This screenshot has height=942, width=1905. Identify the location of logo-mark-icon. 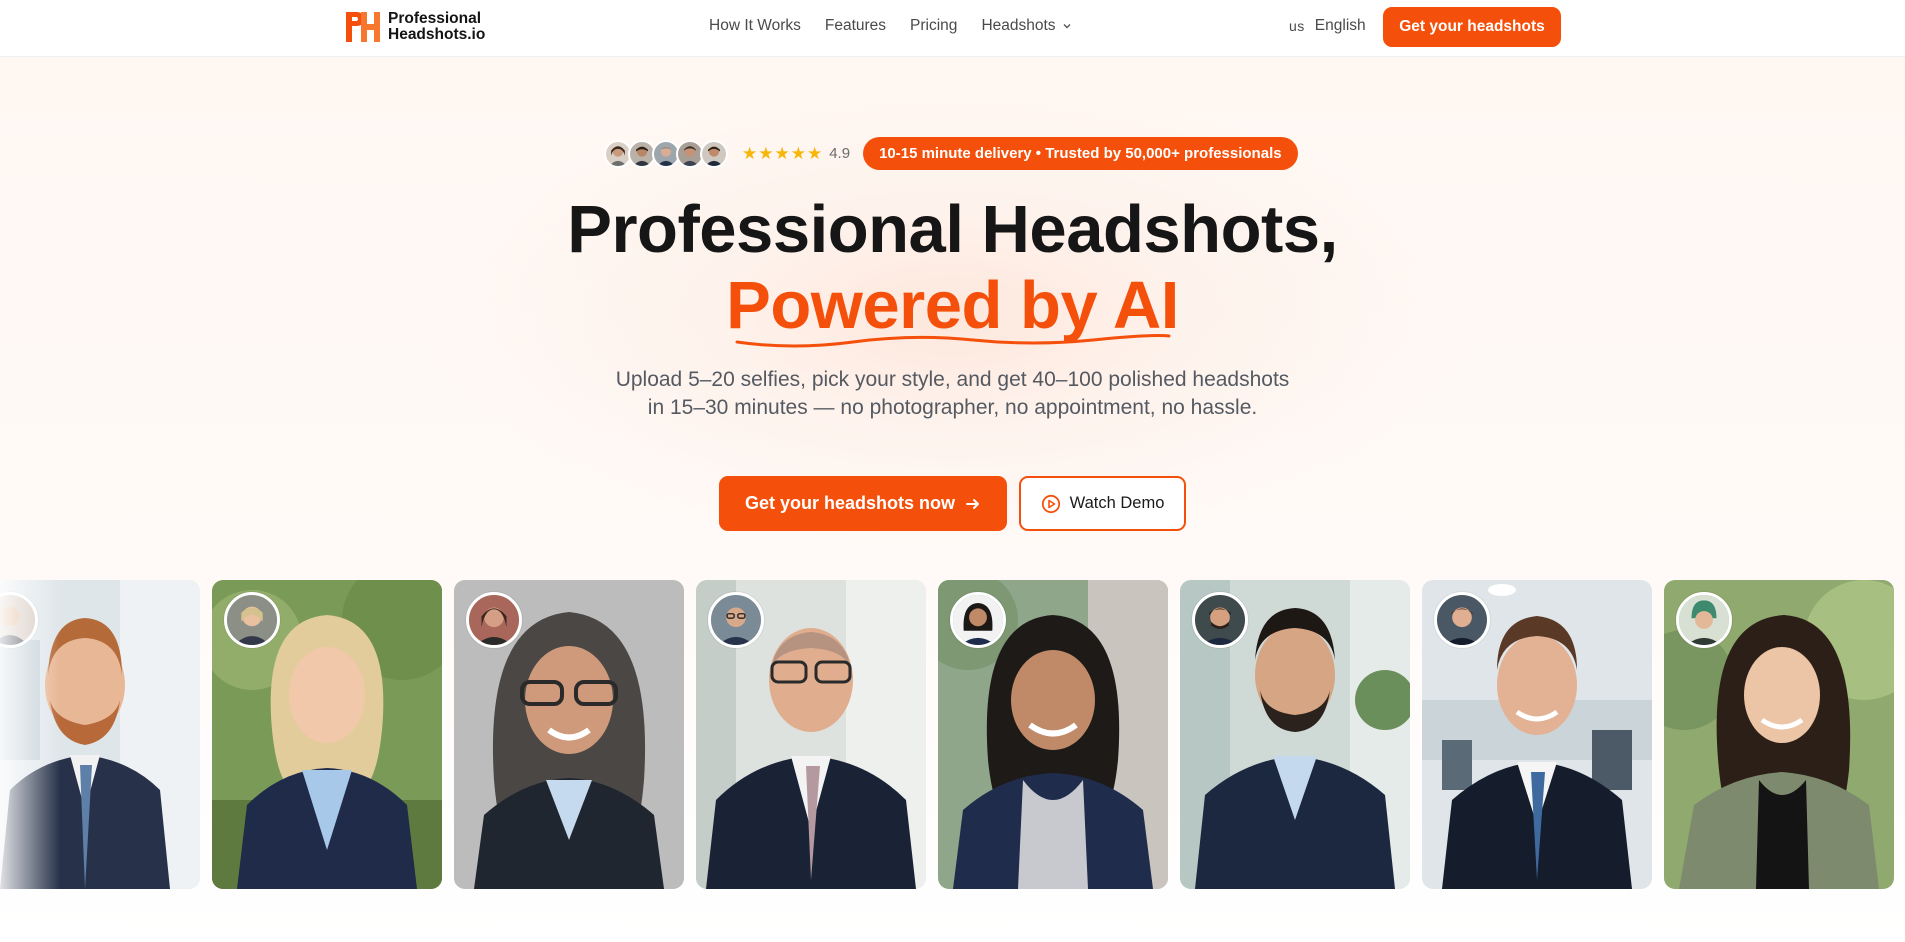
(363, 27).